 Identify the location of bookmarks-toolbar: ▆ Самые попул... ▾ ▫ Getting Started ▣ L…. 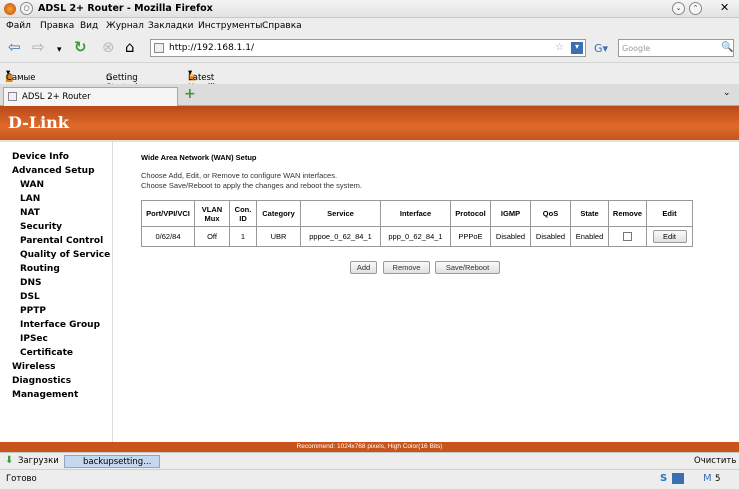
(369, 77).